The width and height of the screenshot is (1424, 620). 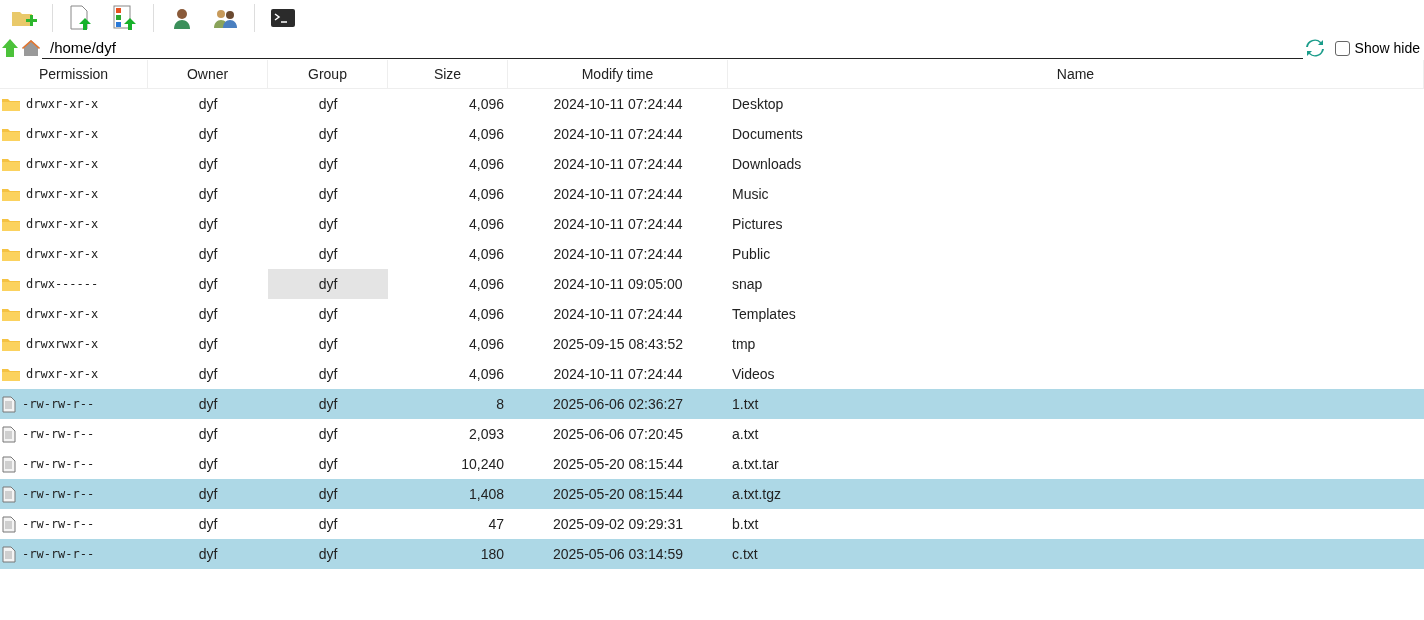 What do you see at coordinates (208, 74) in the screenshot?
I see `column-header: Owner` at bounding box center [208, 74].